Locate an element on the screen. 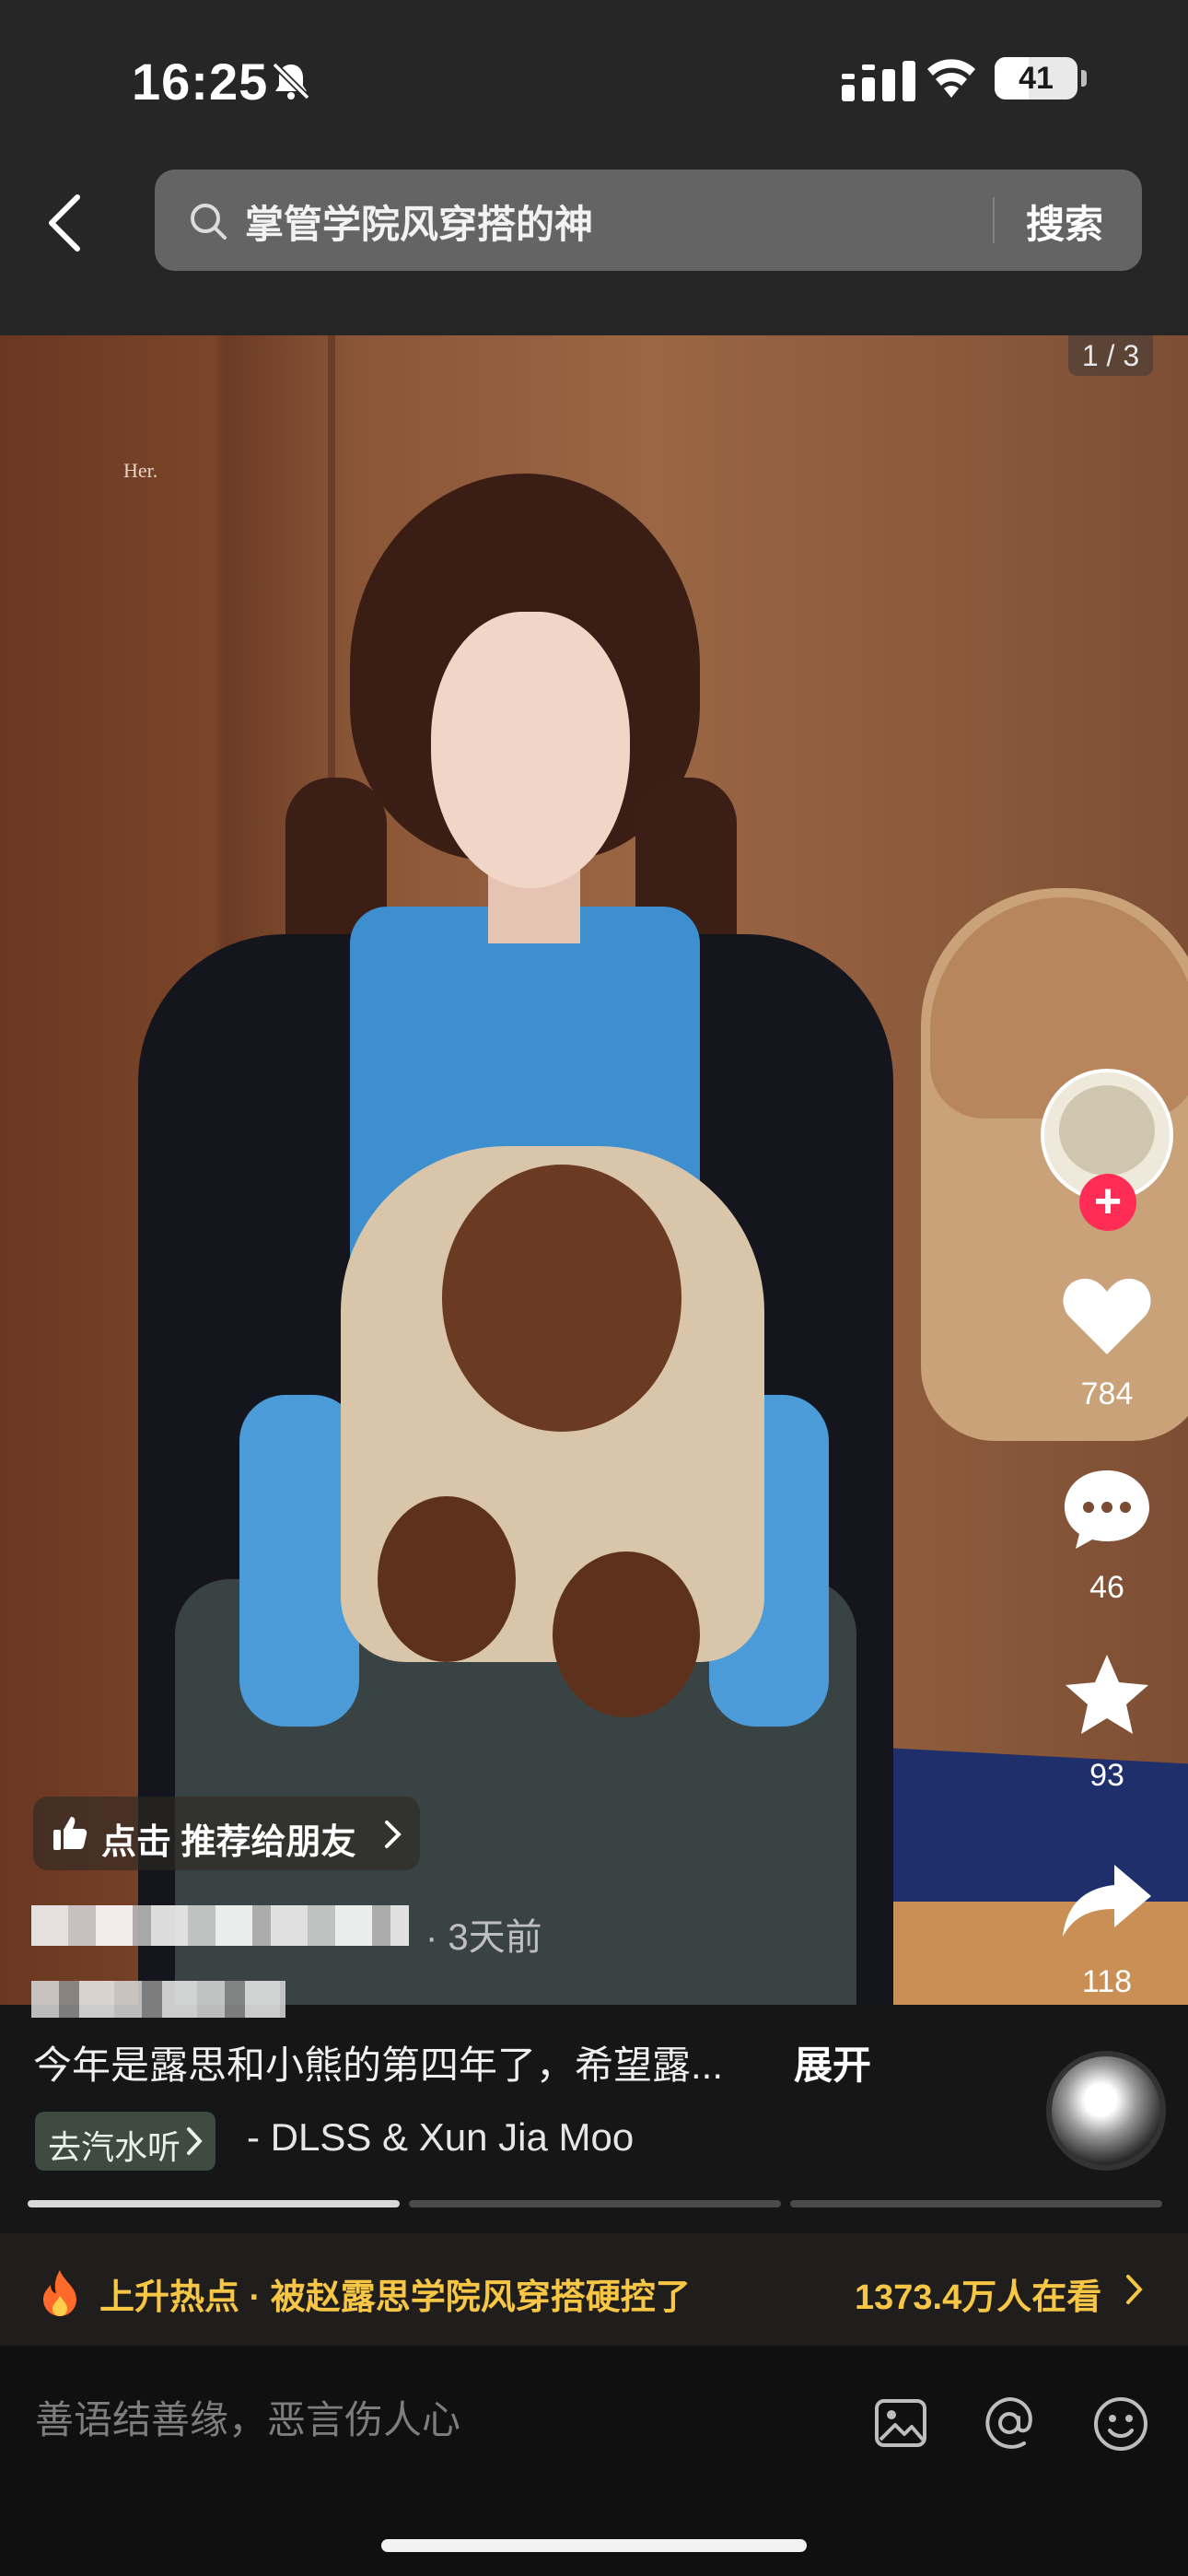  teddy-bear-right-leg is located at coordinates (626, 1634).